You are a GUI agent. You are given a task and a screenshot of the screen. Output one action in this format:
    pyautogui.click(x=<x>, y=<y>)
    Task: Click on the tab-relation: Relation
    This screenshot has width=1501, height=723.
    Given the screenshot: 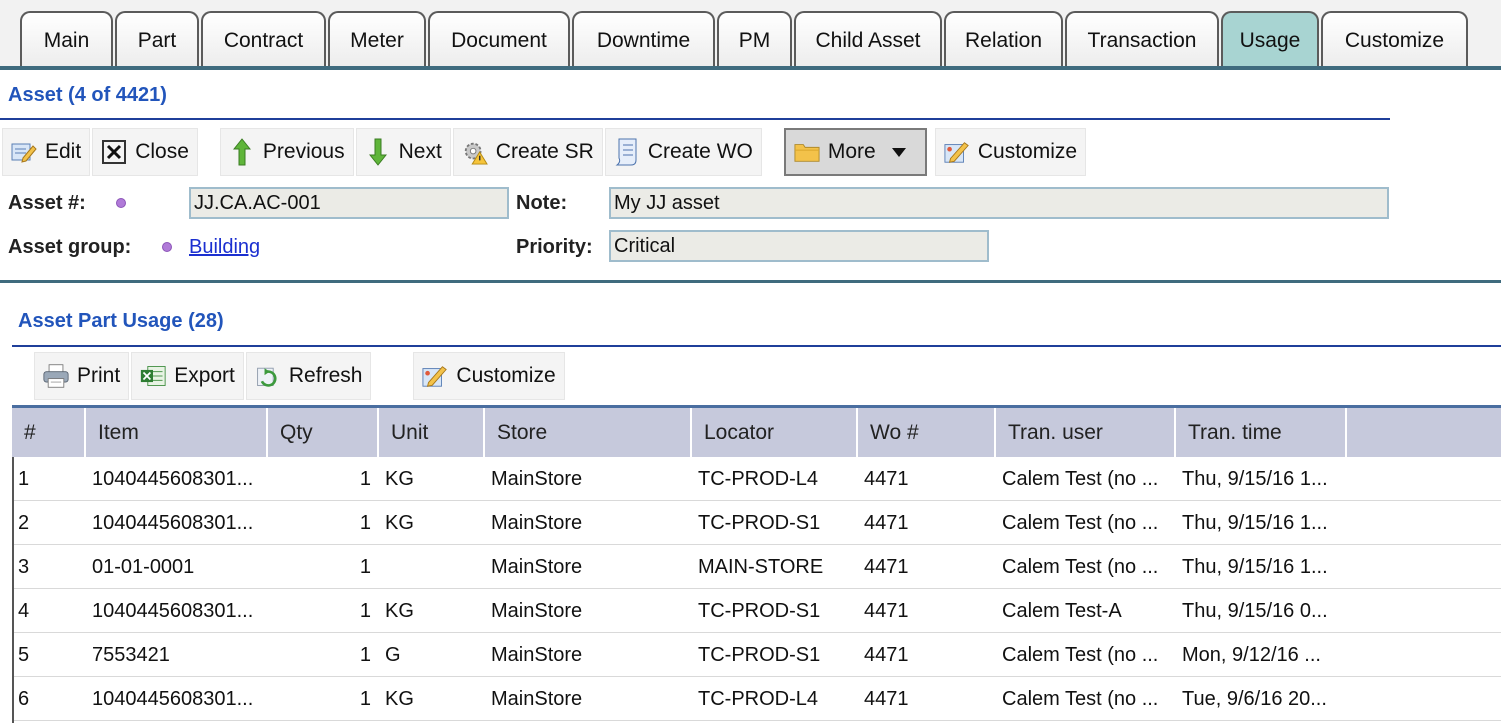 What is the action you would take?
    pyautogui.click(x=1003, y=39)
    